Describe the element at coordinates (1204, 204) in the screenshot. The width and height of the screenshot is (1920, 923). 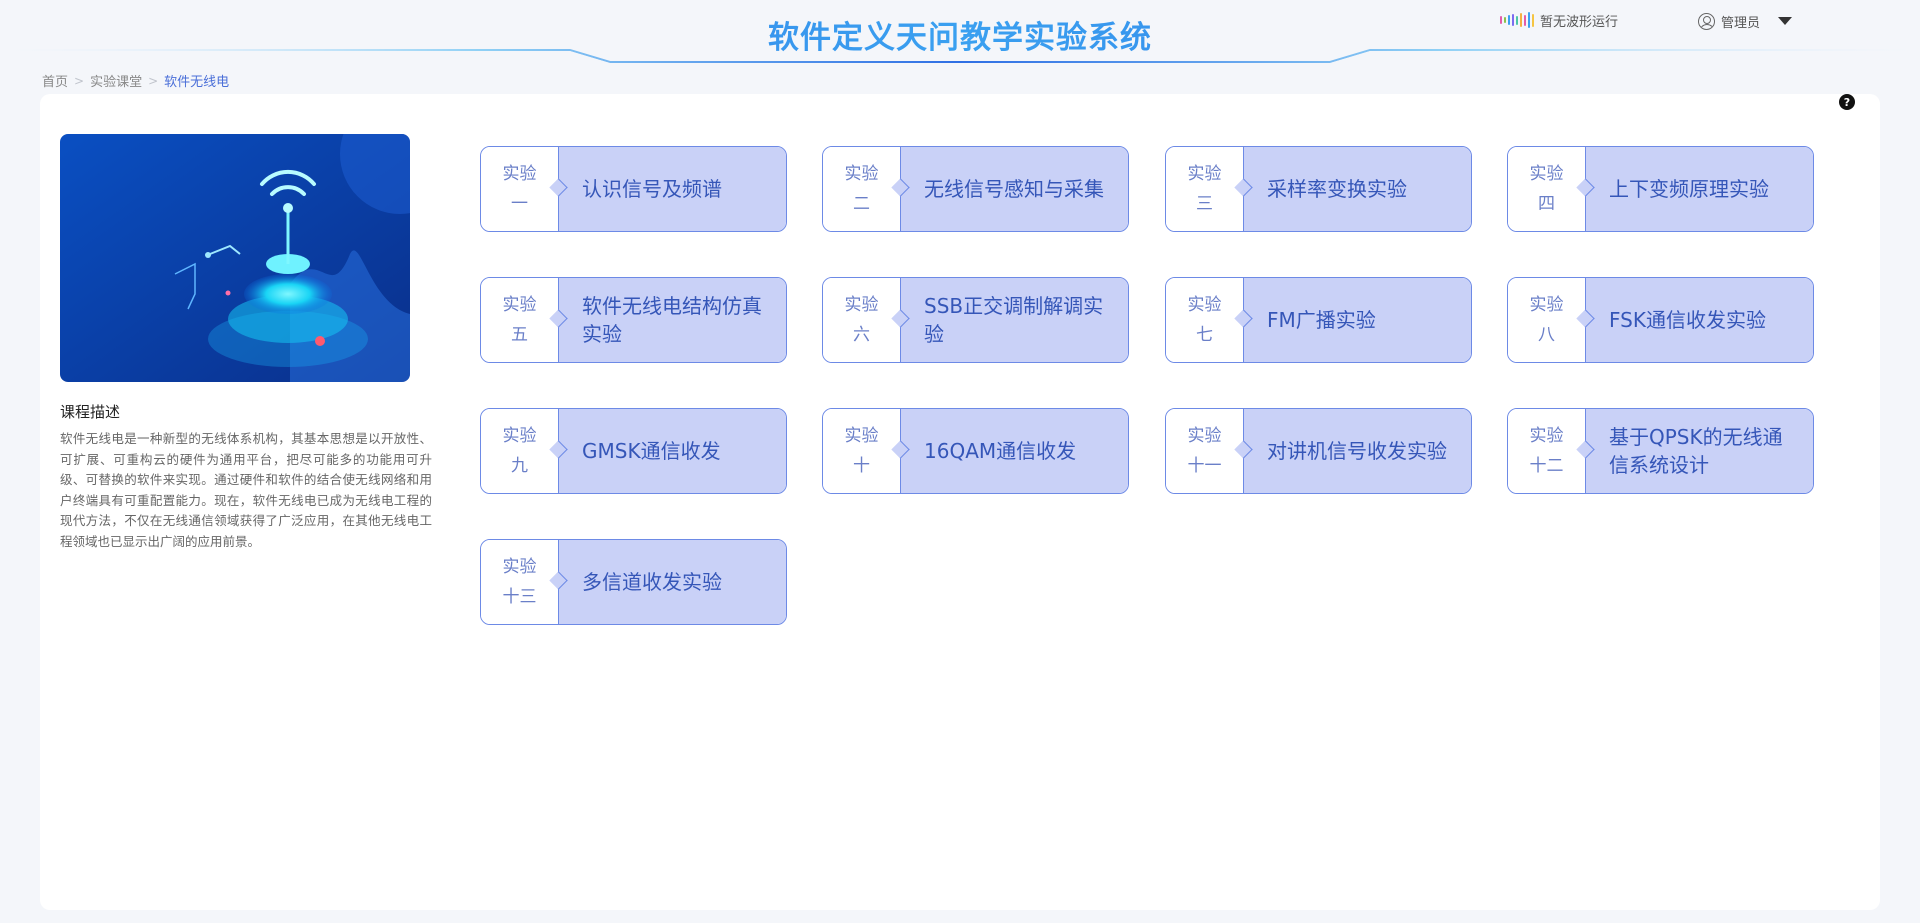
I see `experiment-index: 三` at that location.